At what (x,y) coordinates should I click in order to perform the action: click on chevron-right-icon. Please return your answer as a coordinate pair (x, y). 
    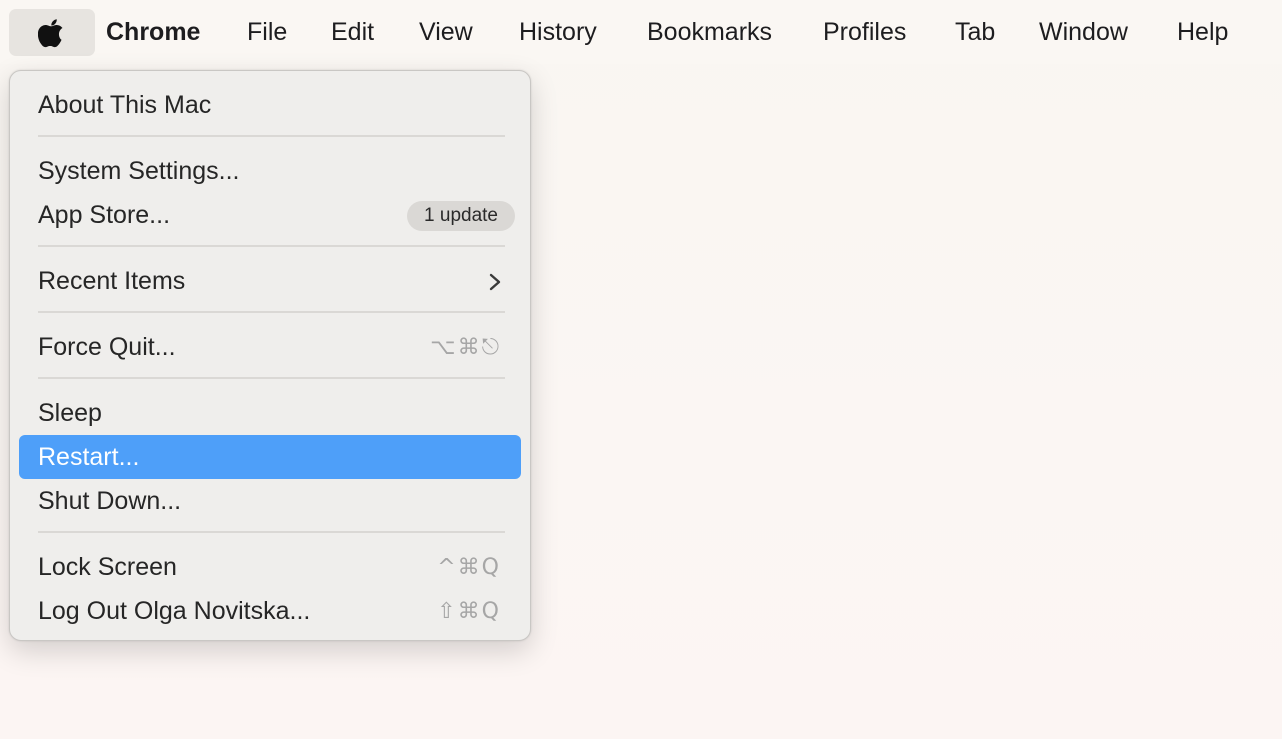
    Looking at the image, I should click on (495, 282).